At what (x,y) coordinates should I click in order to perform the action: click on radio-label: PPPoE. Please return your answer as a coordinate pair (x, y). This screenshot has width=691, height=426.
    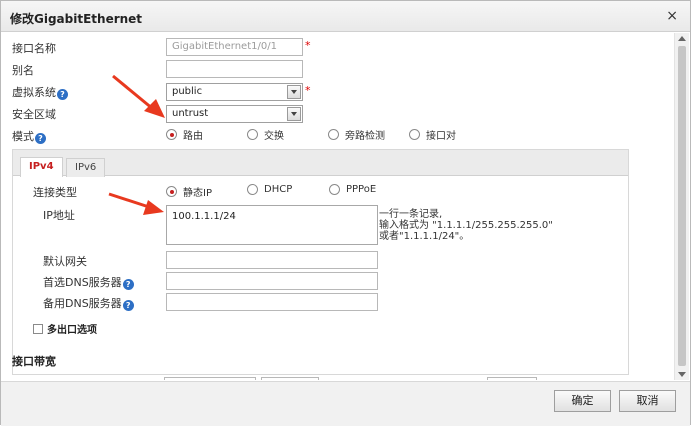
    Looking at the image, I should click on (361, 189).